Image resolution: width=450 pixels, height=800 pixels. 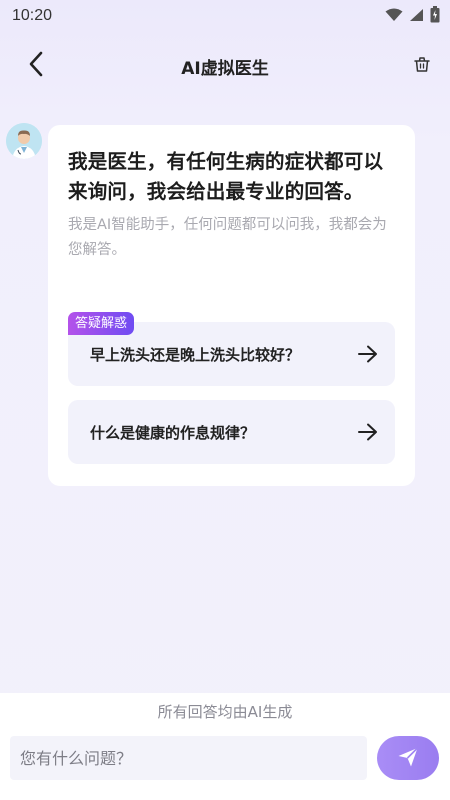 I want to click on status-icons, so click(x=412, y=16).